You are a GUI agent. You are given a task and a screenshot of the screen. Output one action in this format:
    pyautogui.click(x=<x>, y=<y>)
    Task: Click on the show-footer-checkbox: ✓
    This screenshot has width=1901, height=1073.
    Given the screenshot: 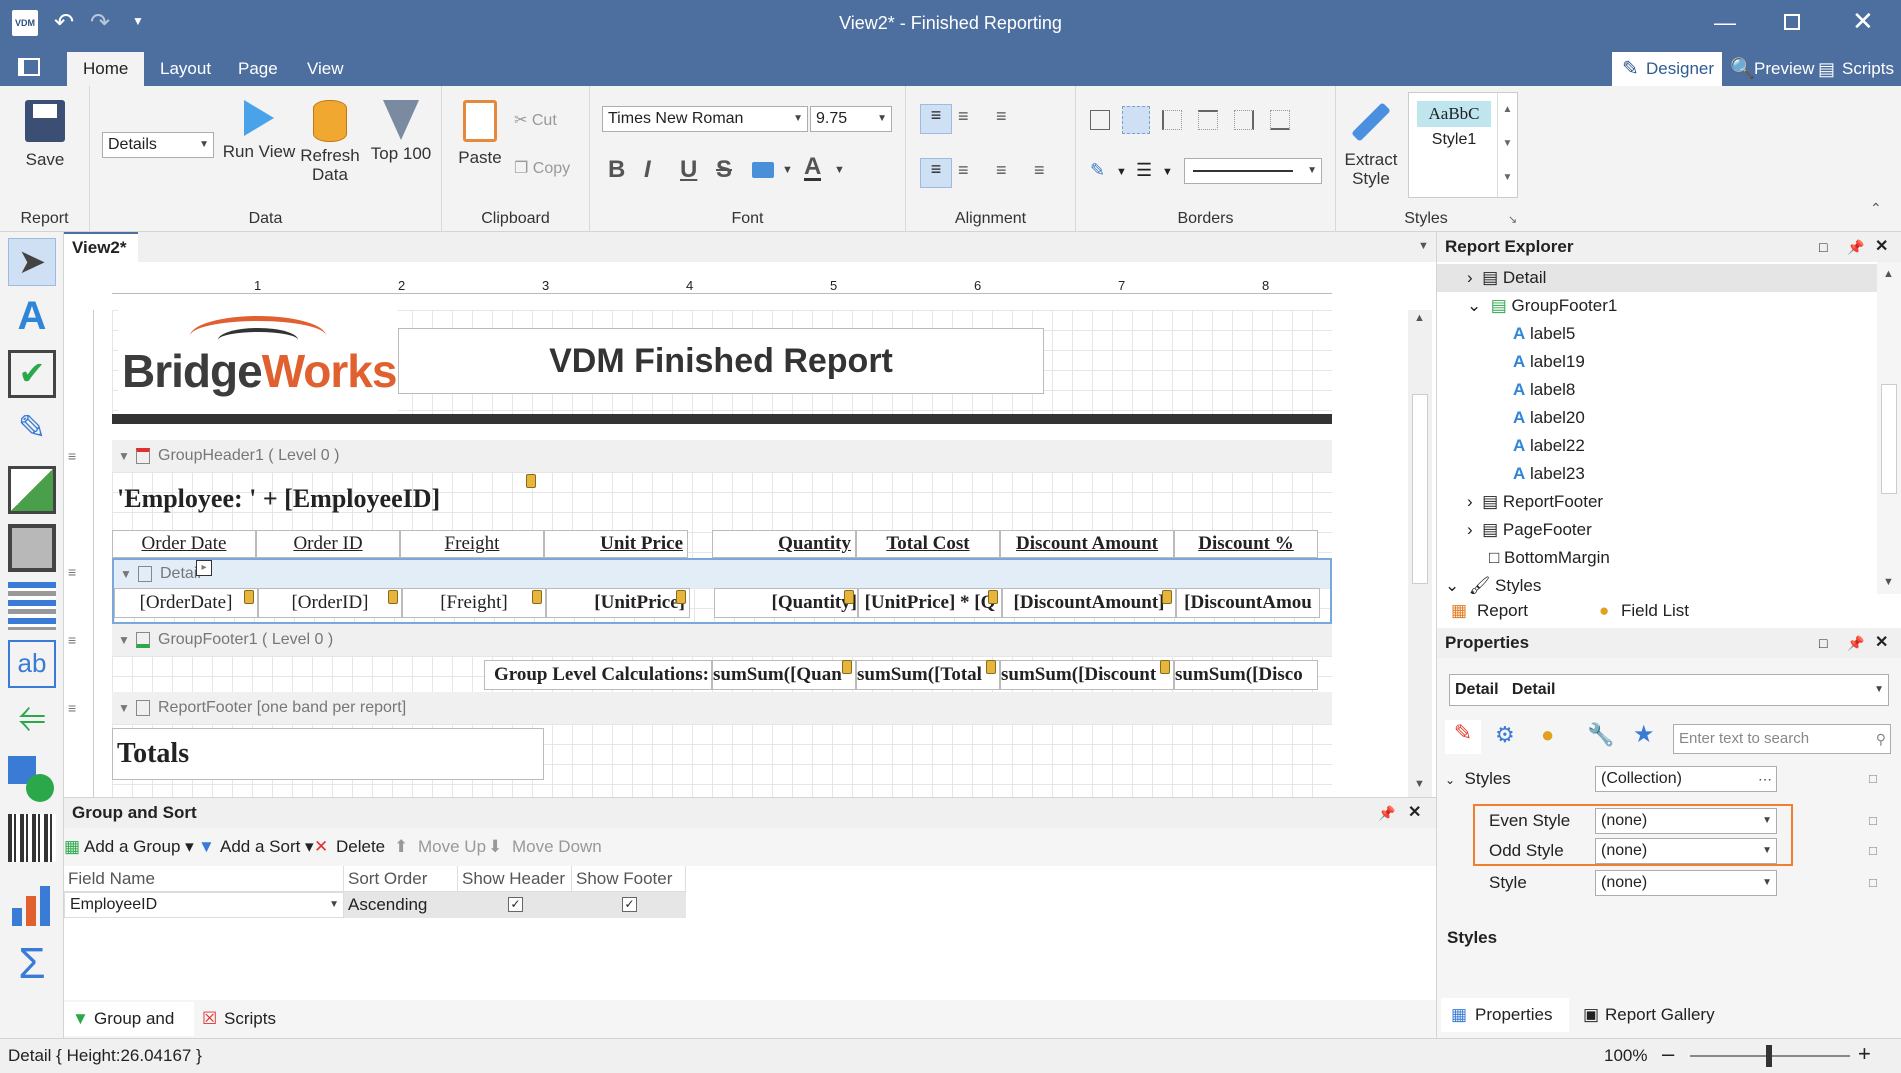 What is the action you would take?
    pyautogui.click(x=629, y=904)
    